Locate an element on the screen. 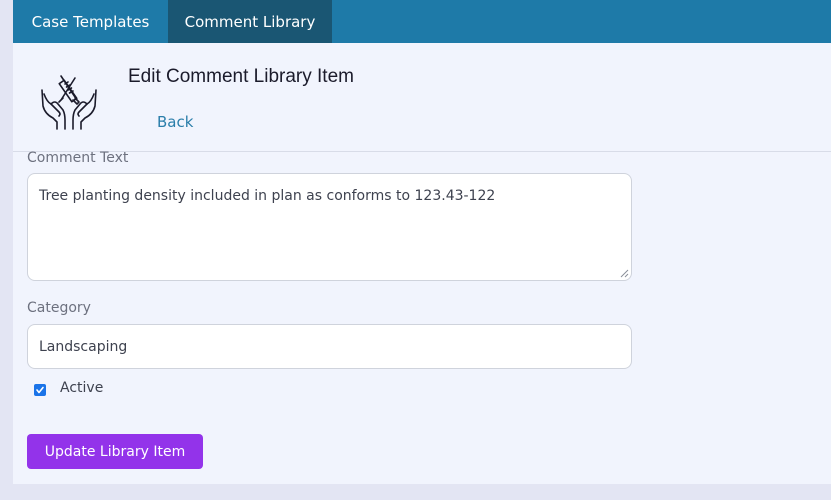  active-label: Active is located at coordinates (82, 388).